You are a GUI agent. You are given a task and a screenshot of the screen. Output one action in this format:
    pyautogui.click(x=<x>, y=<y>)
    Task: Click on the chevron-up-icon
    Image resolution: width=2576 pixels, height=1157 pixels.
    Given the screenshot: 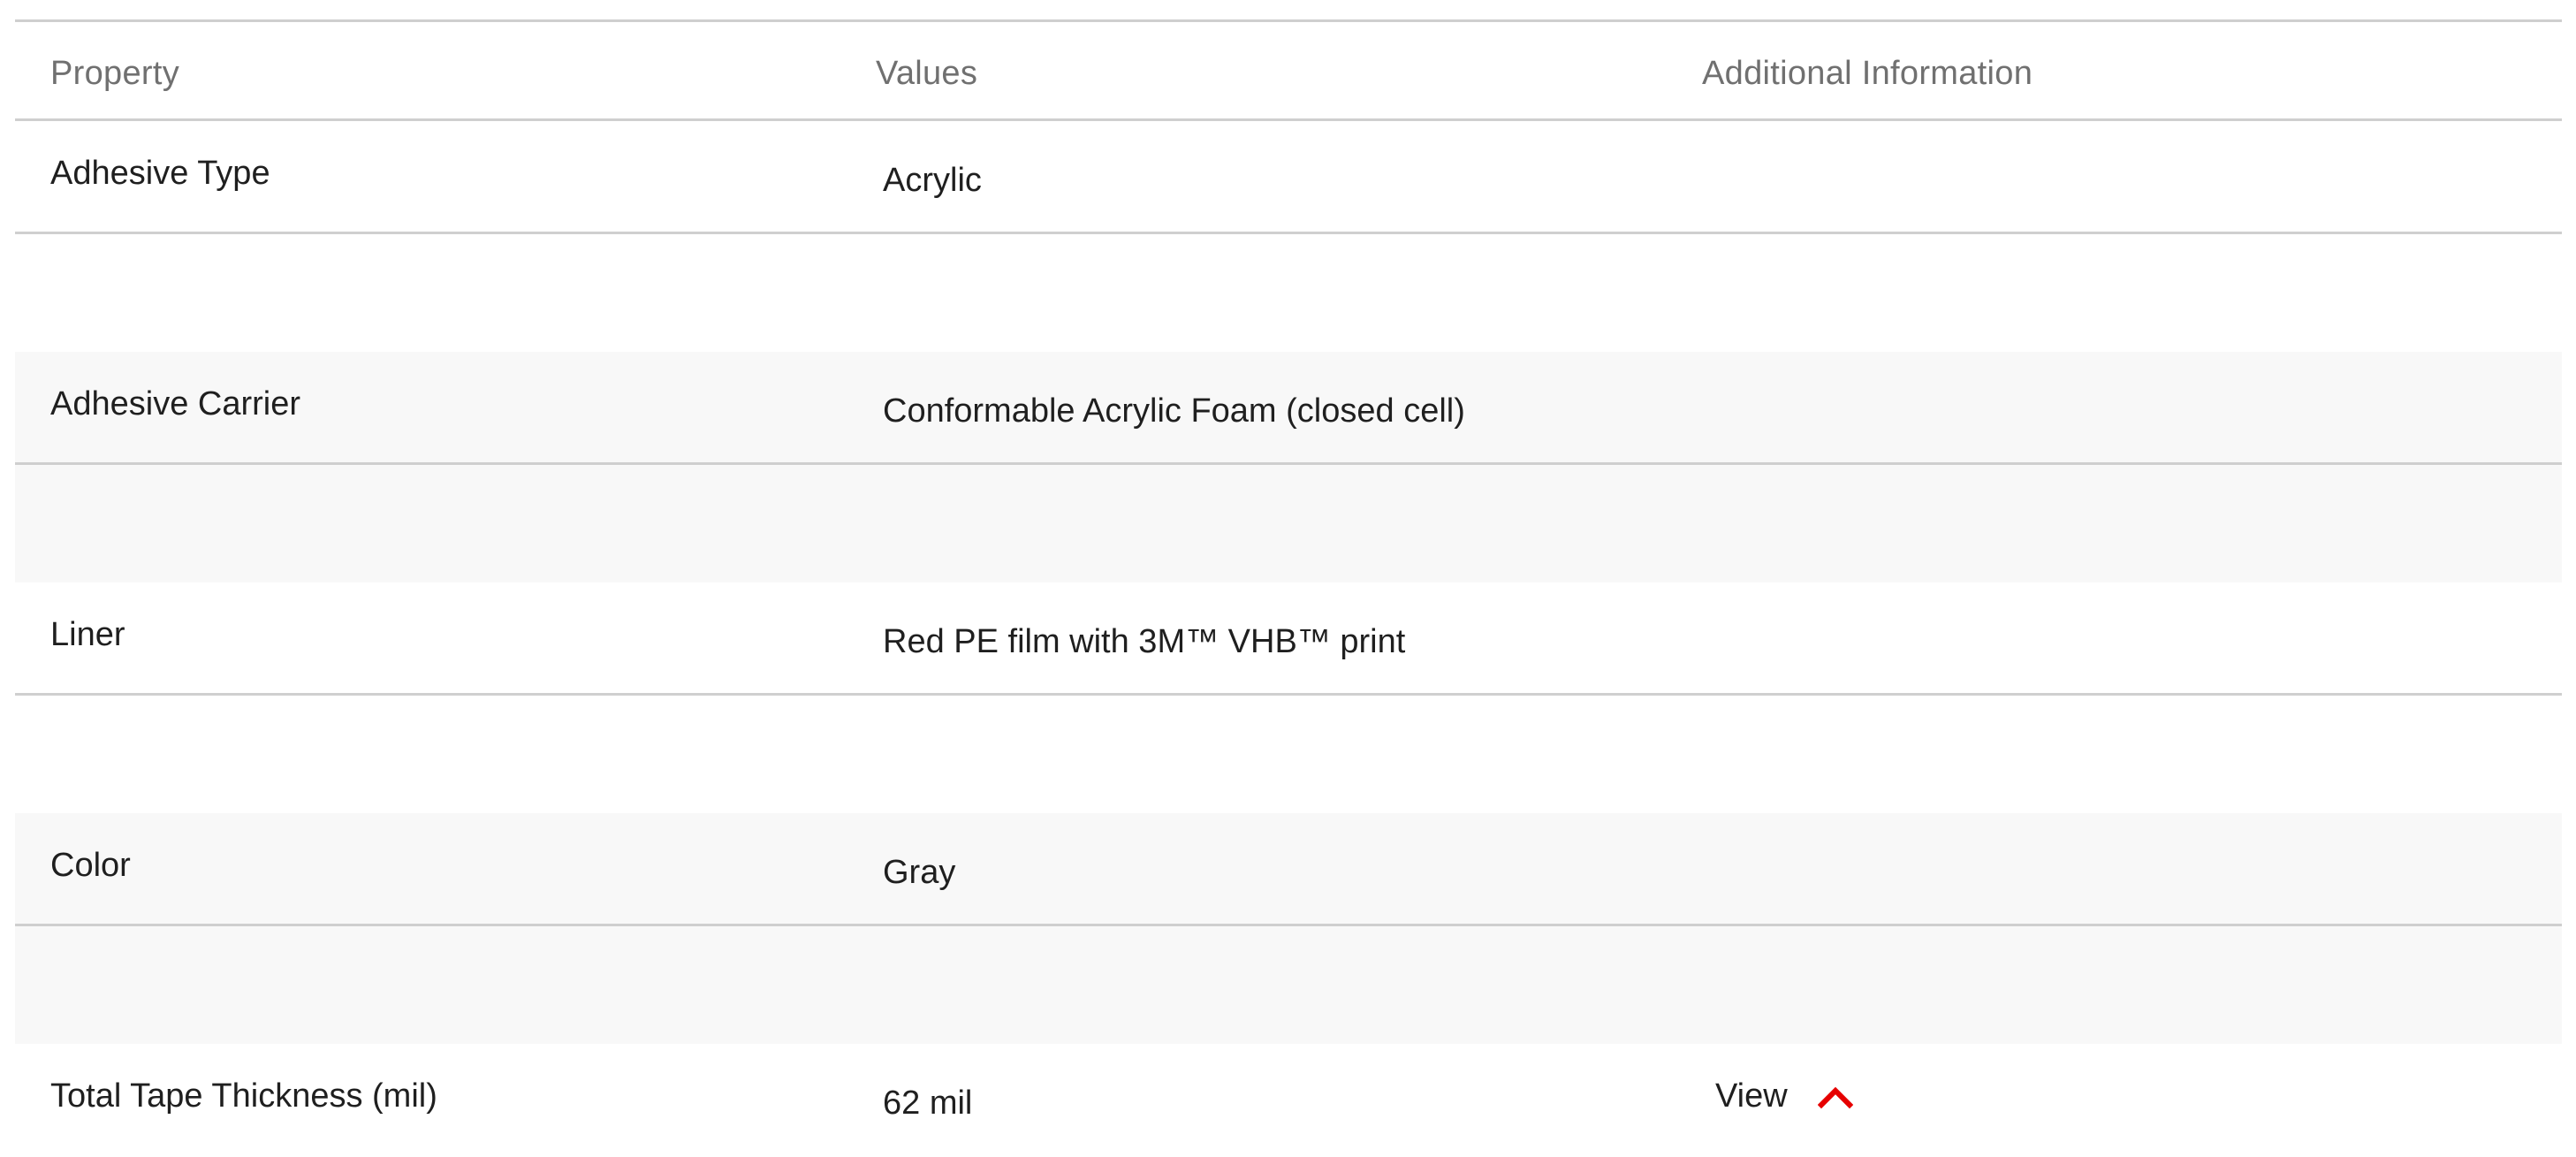 What is the action you would take?
    pyautogui.click(x=1835, y=1097)
    